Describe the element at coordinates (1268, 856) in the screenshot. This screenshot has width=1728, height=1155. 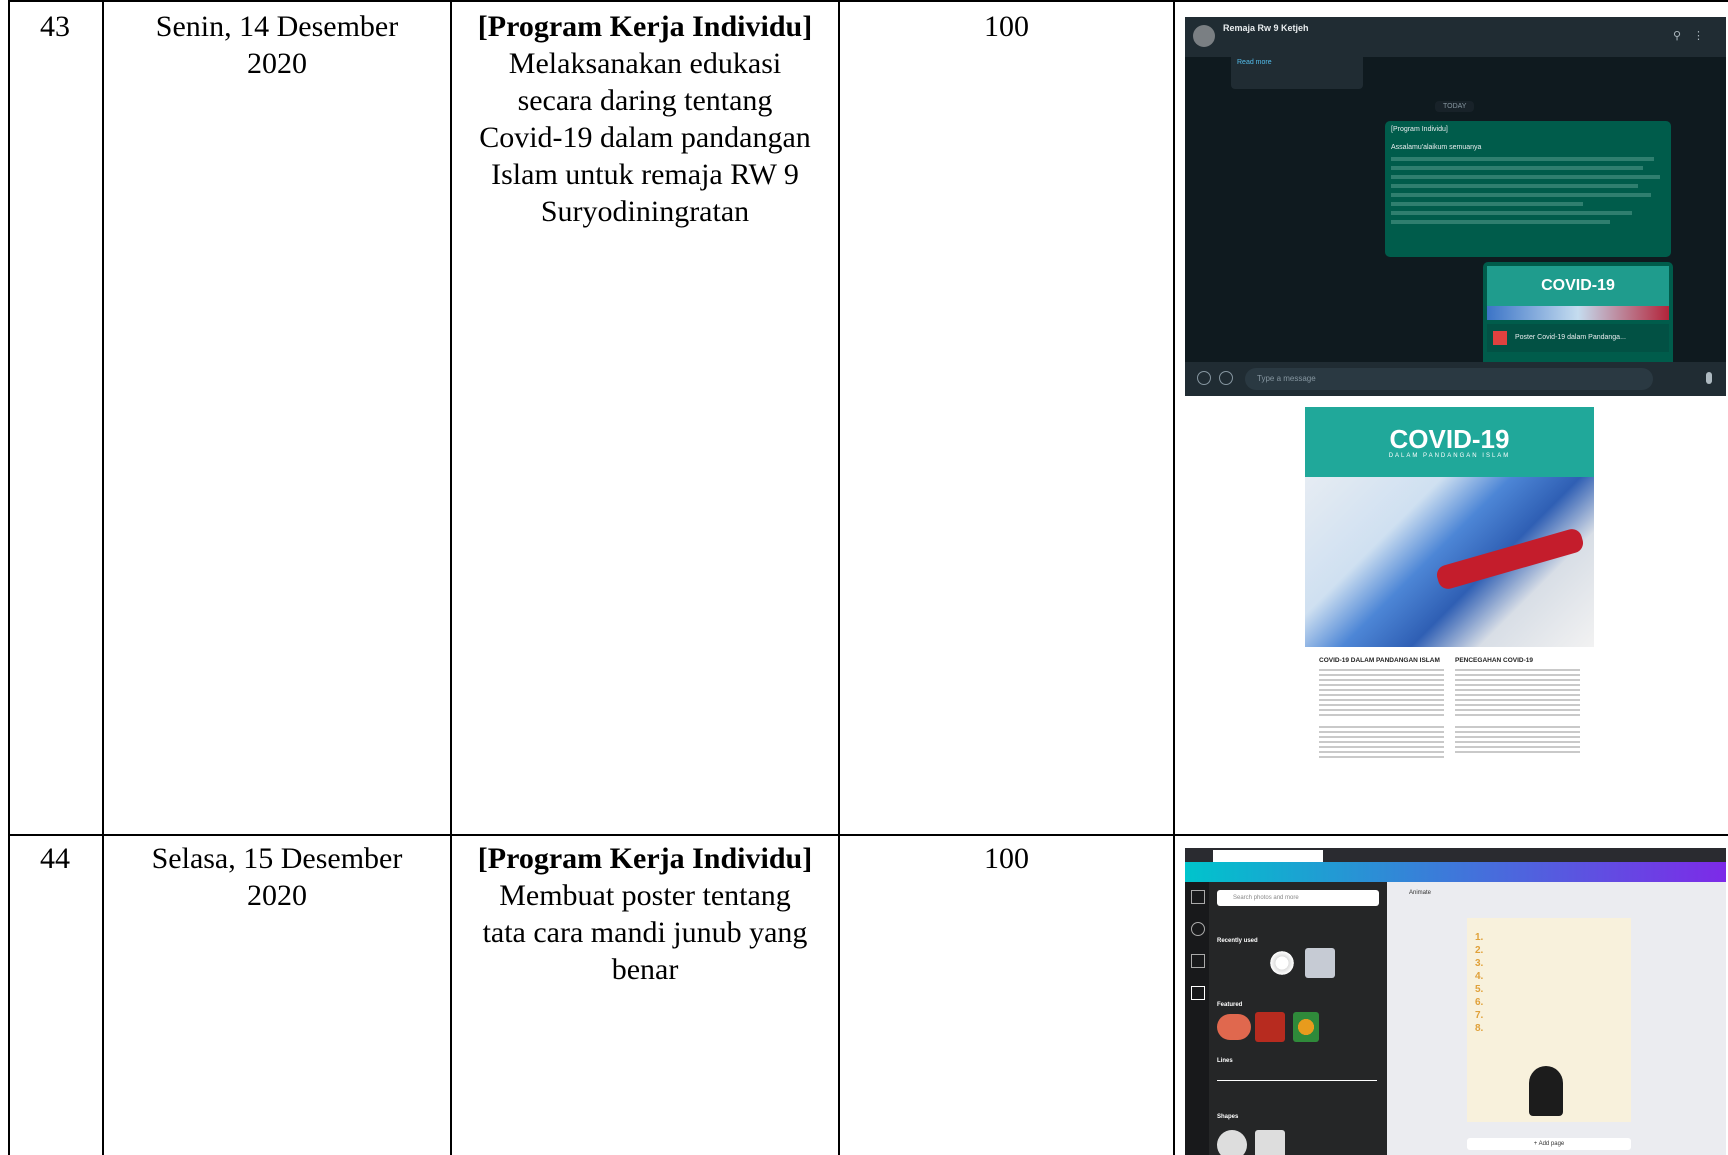
I see `browser-tab` at that location.